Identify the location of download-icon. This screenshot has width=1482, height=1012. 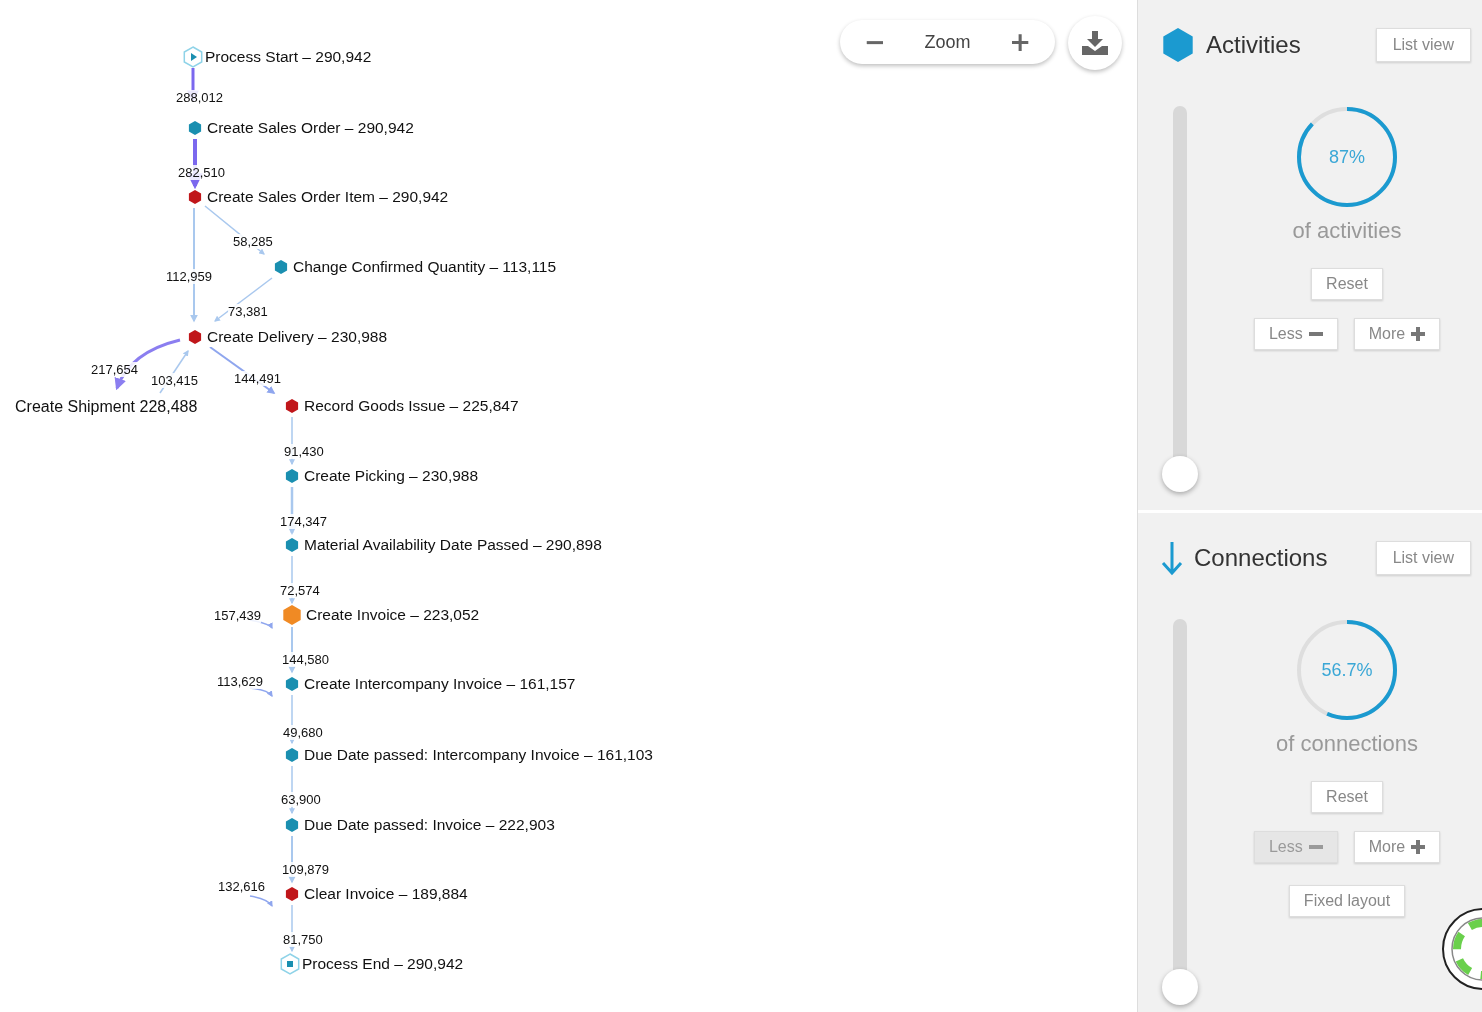
(1095, 43).